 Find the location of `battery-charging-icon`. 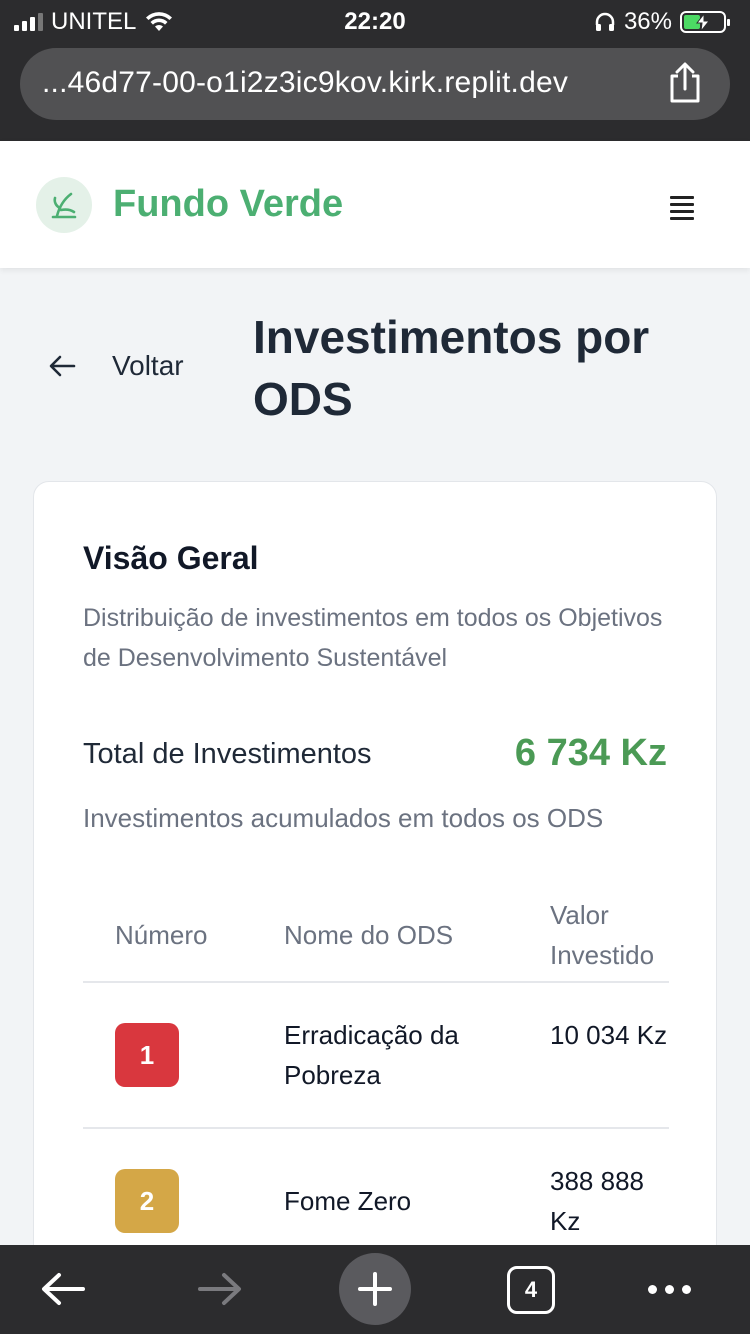

battery-charging-icon is located at coordinates (705, 22).